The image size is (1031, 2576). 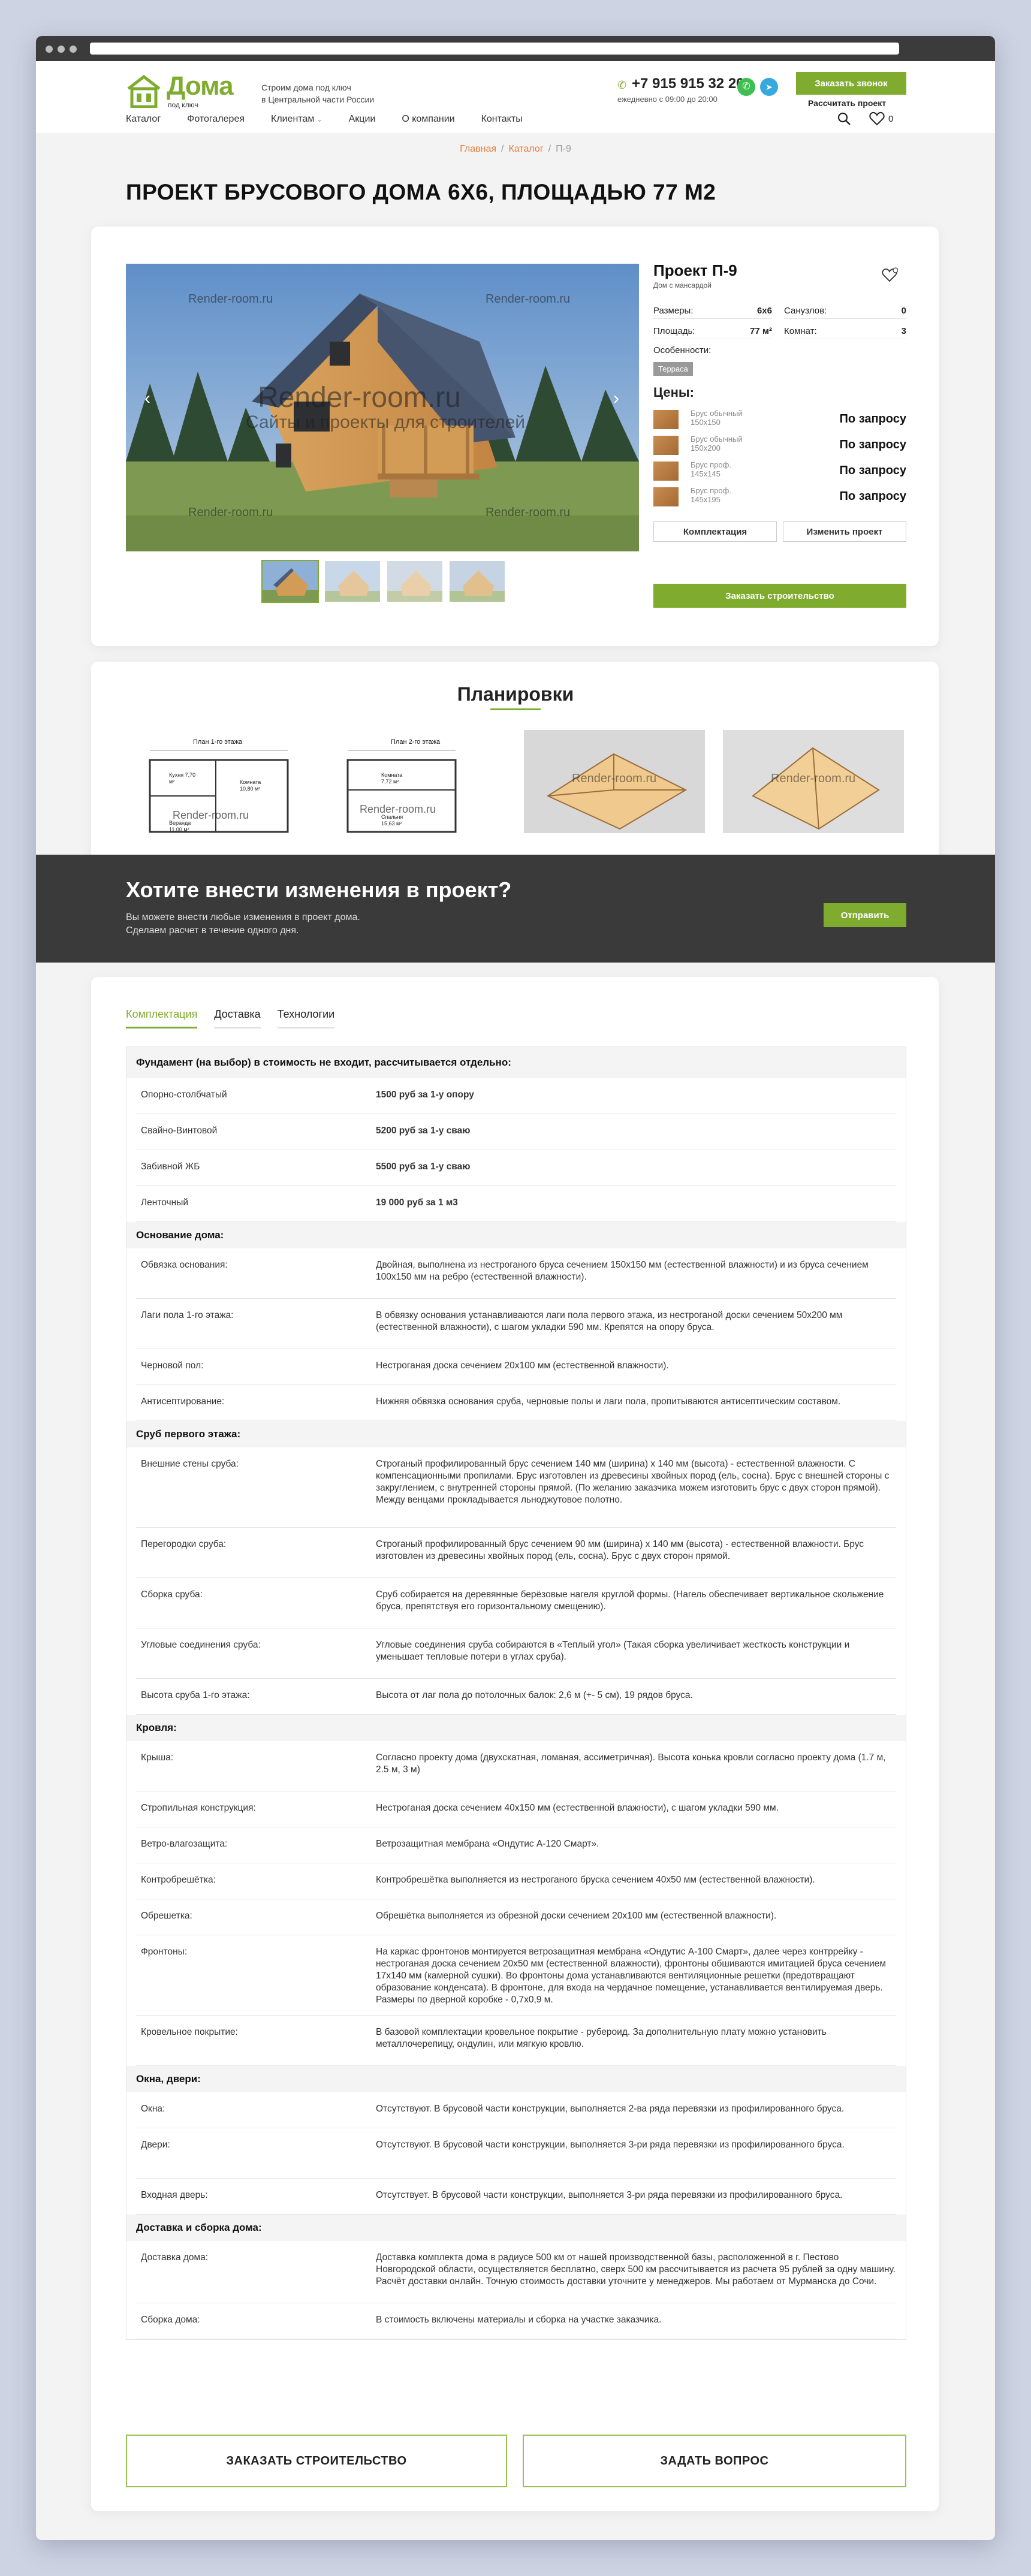 I want to click on spec-key: Перегородки сруба:, so click(x=184, y=1544).